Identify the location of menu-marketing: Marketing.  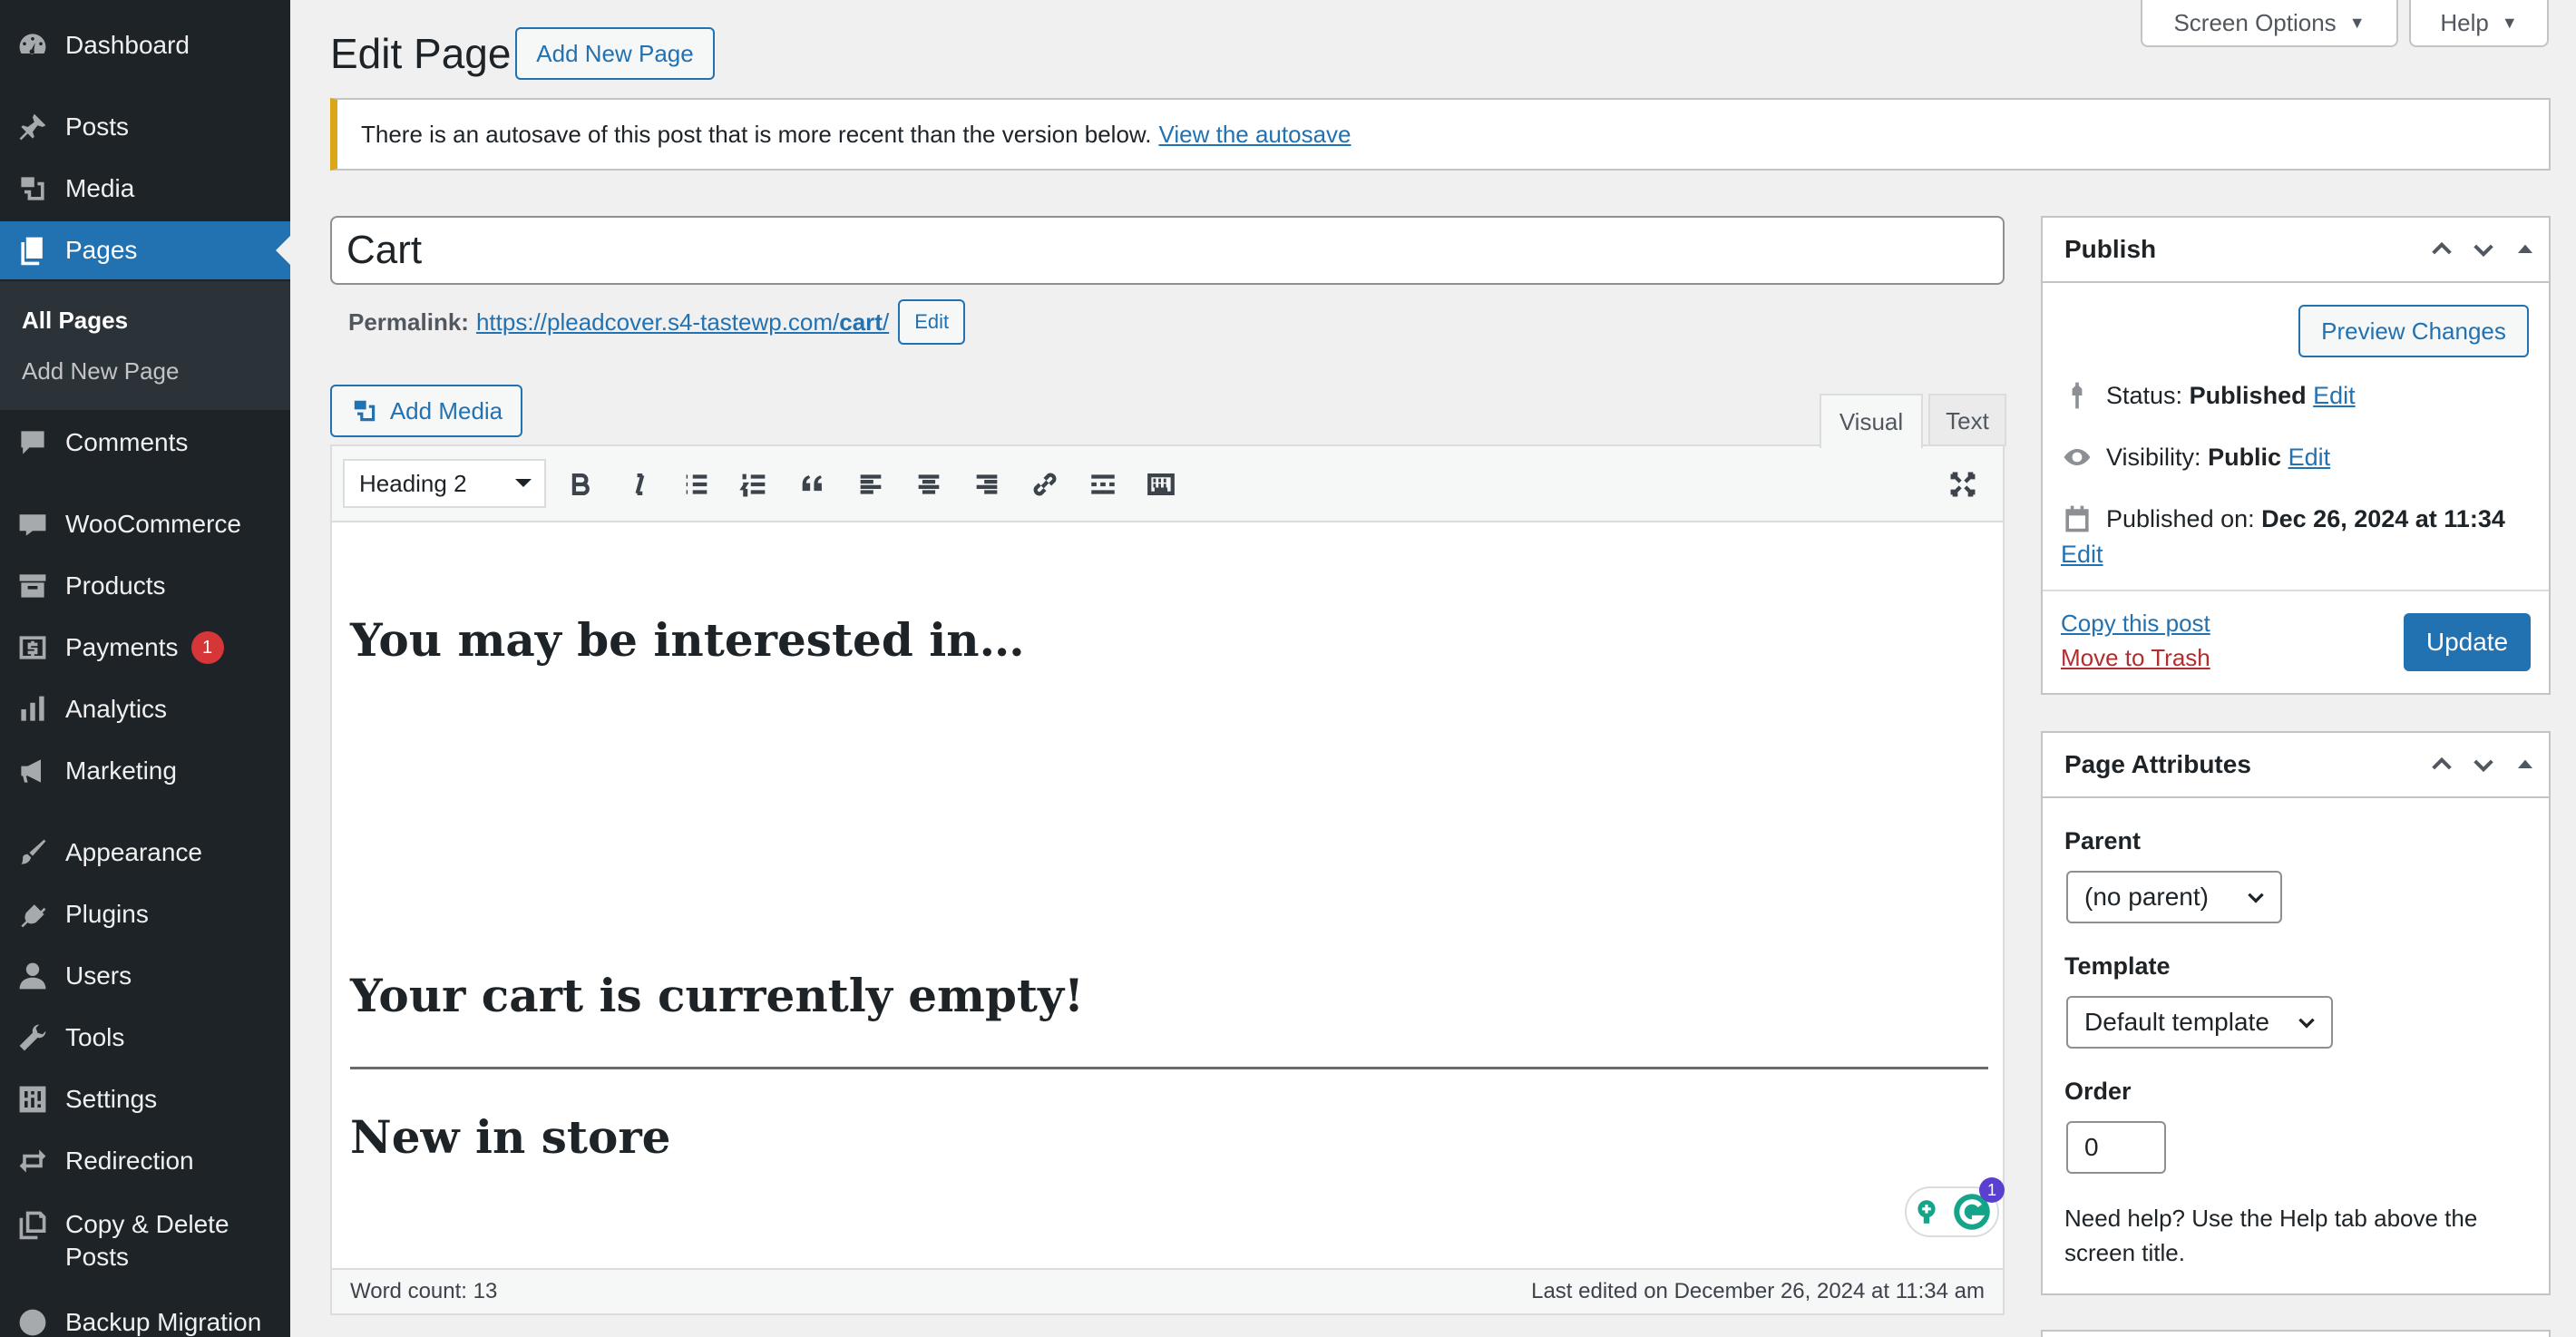
(145, 771).